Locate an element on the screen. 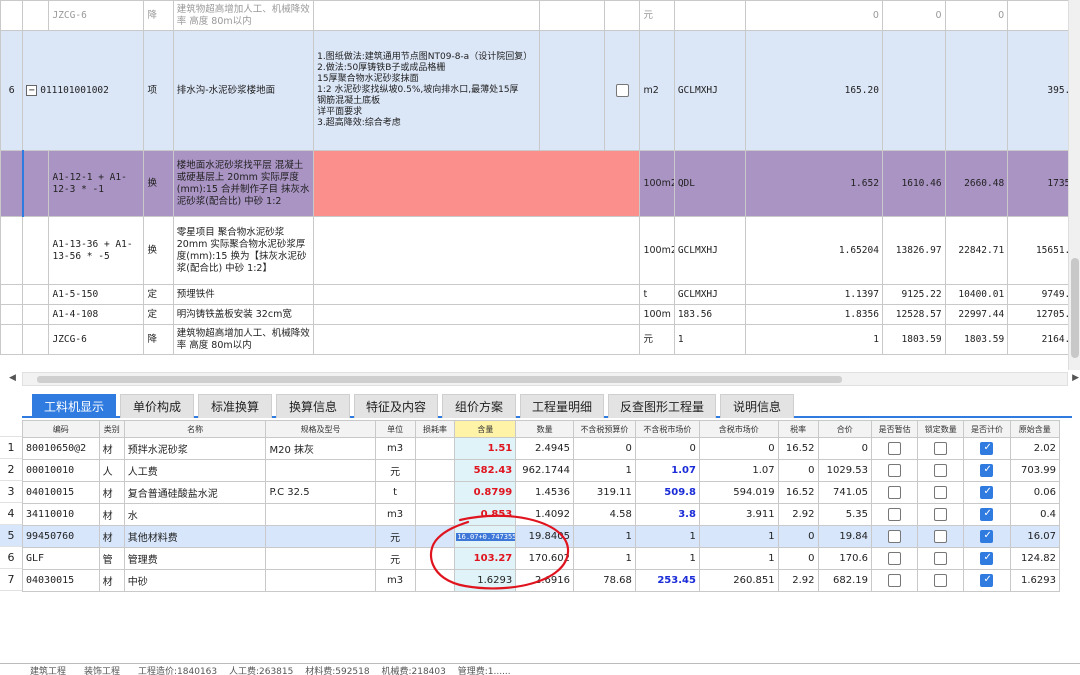 This screenshot has height=675, width=1080. tab-features: 特征及内容 is located at coordinates (396, 406).